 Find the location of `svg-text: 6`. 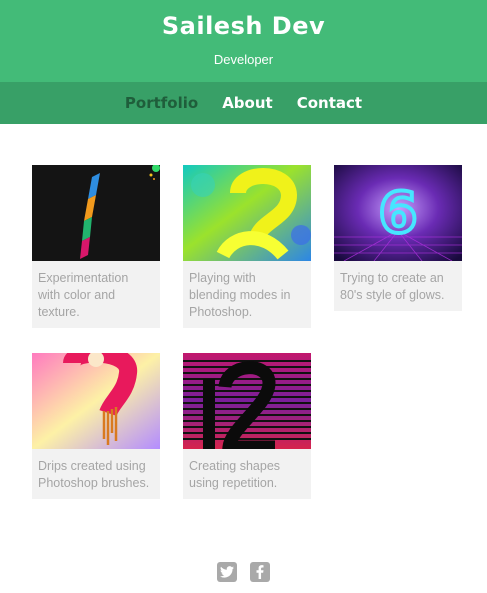

svg-text: 6 is located at coordinates (398, 213).